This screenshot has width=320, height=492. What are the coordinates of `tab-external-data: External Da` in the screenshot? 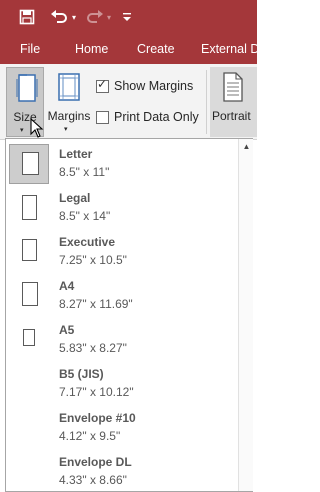 It's located at (233, 49).